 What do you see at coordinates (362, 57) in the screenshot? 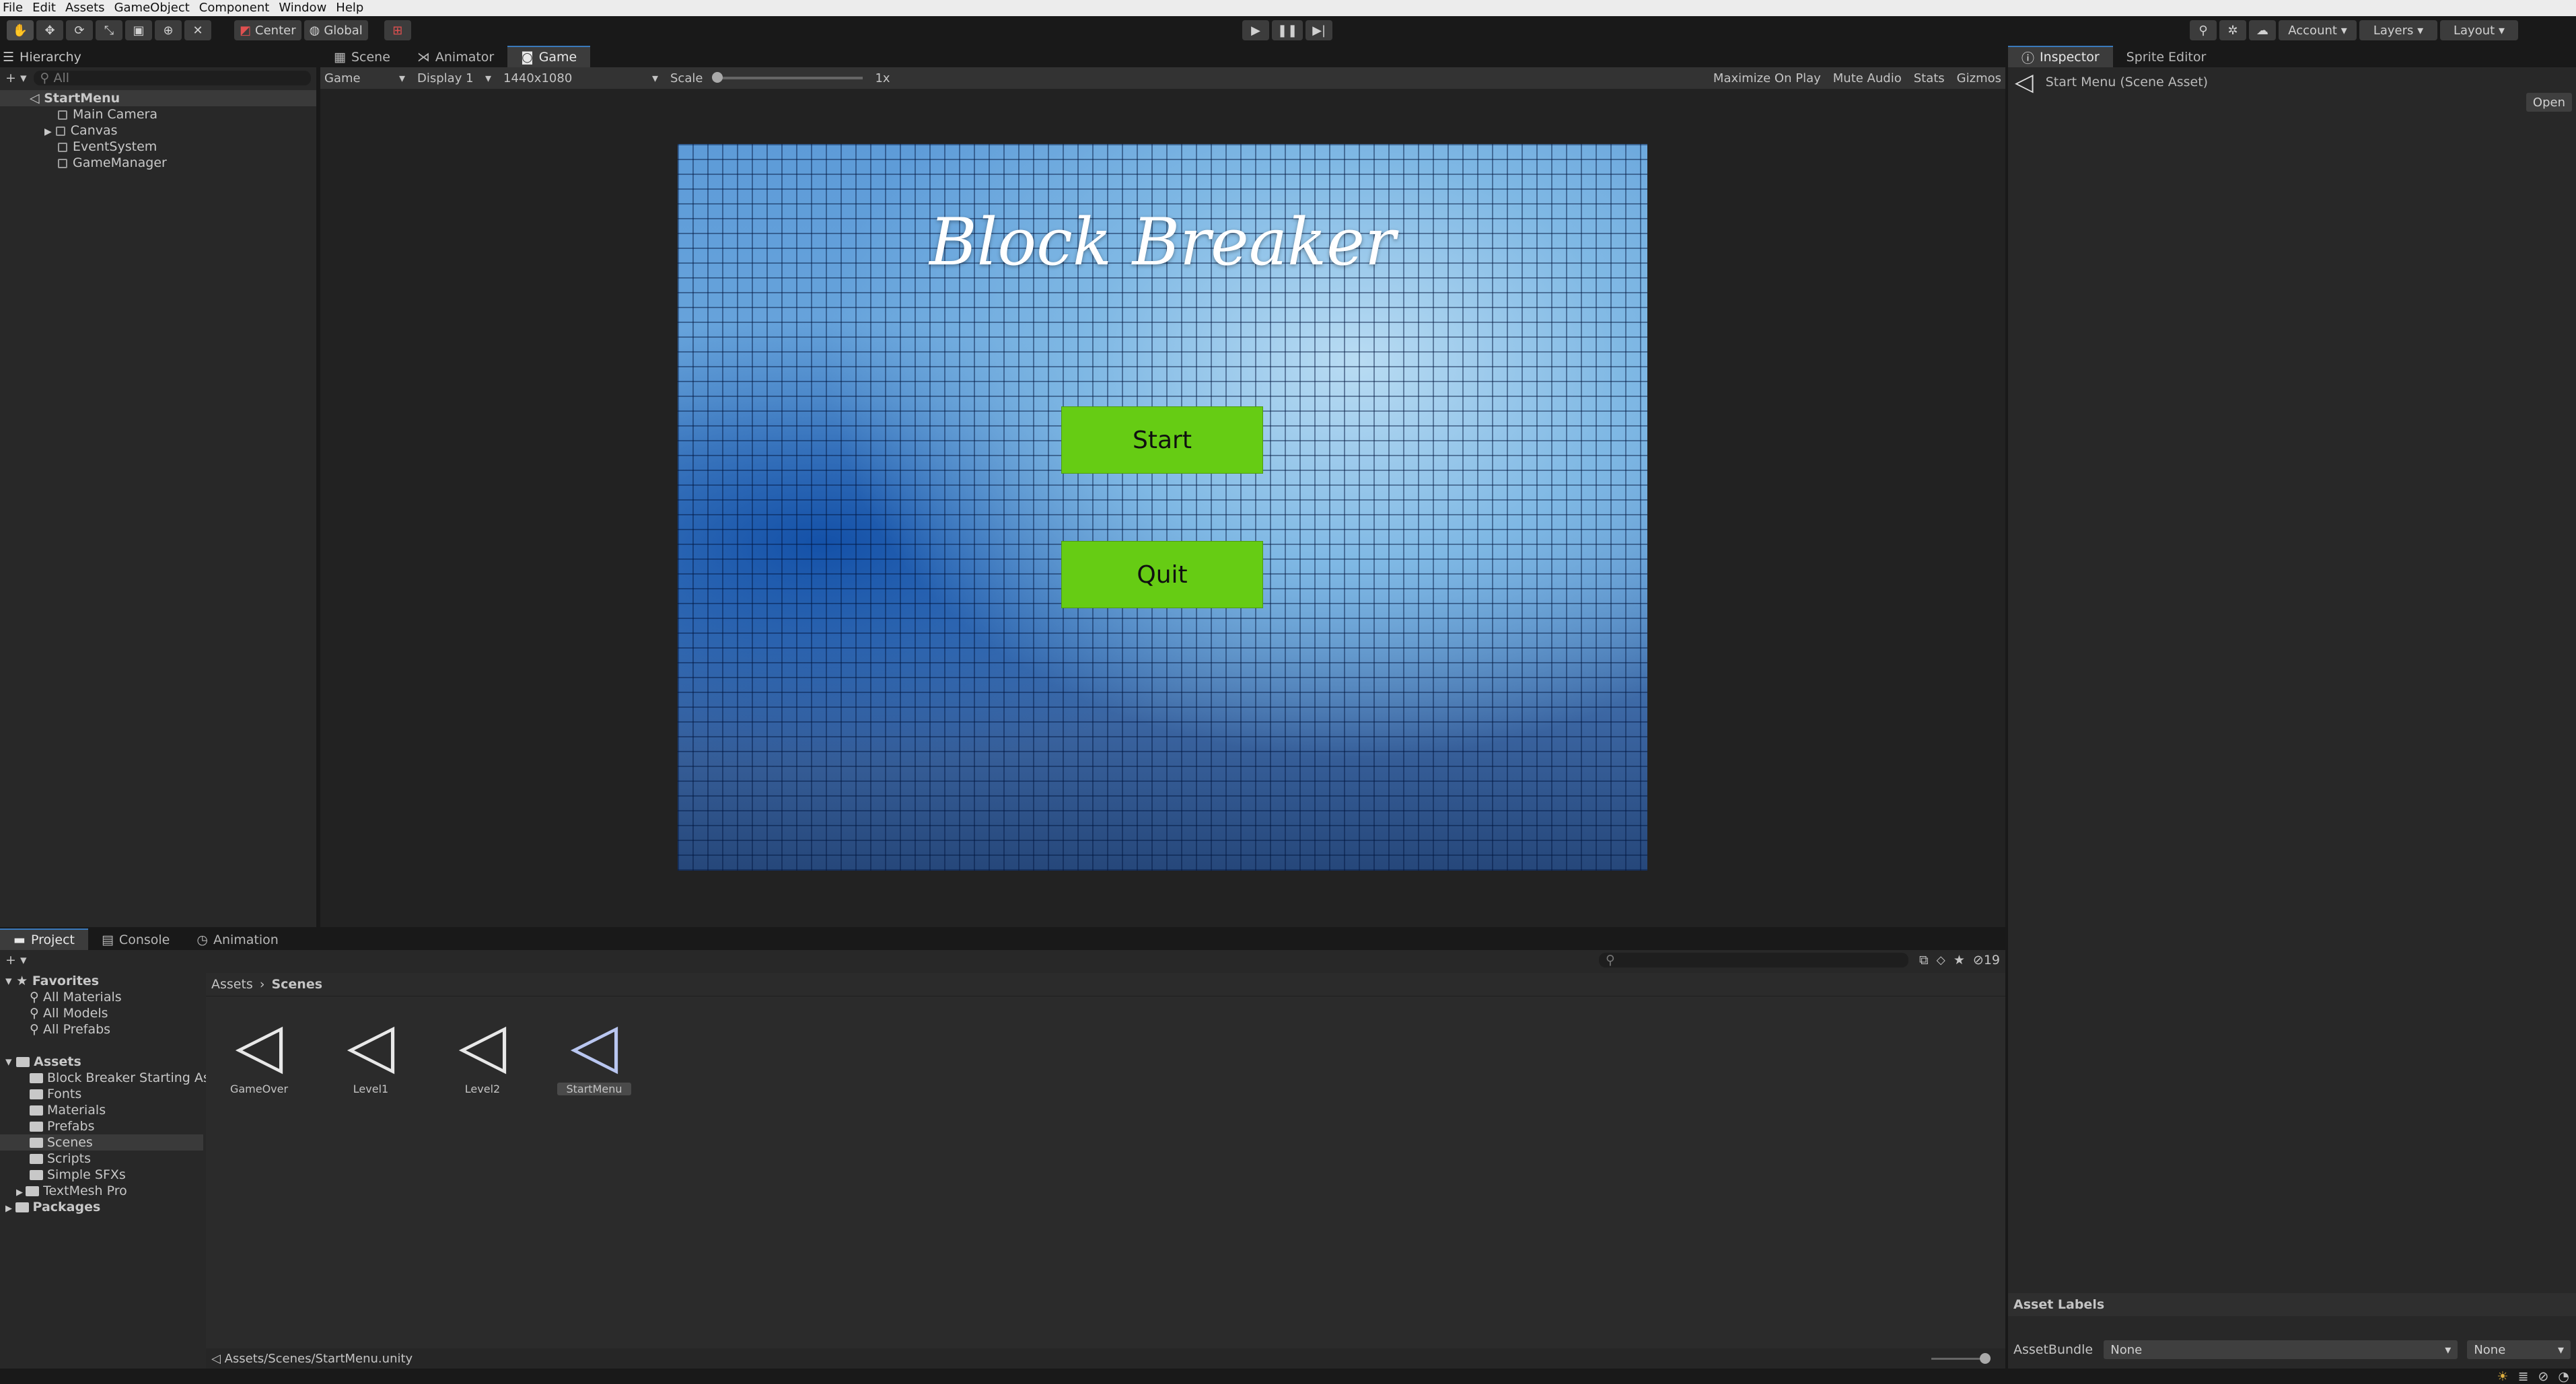
I see `tab-scene: ▦ Scene` at bounding box center [362, 57].